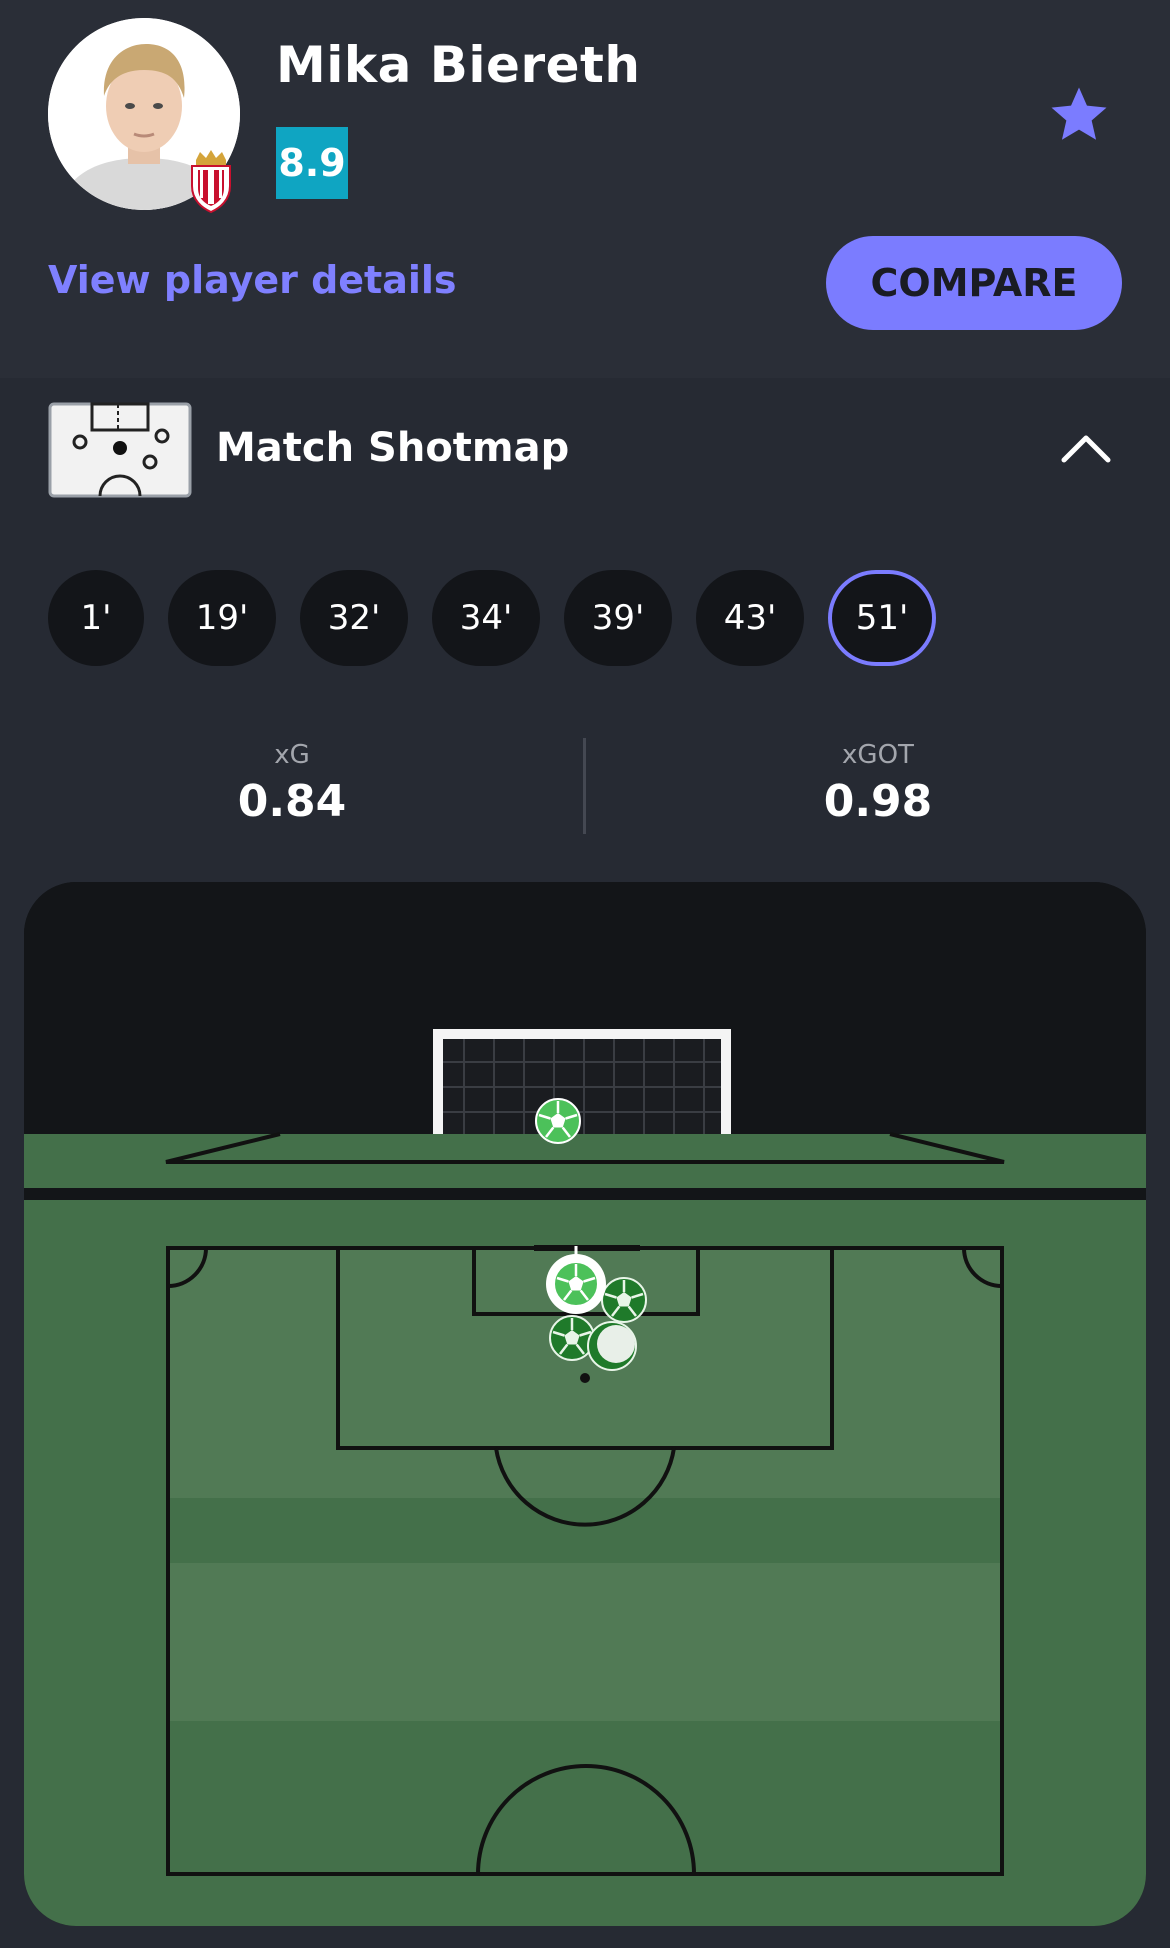 The image size is (1170, 1948). I want to click on shotmap-title: Match Shotmap, so click(393, 448).